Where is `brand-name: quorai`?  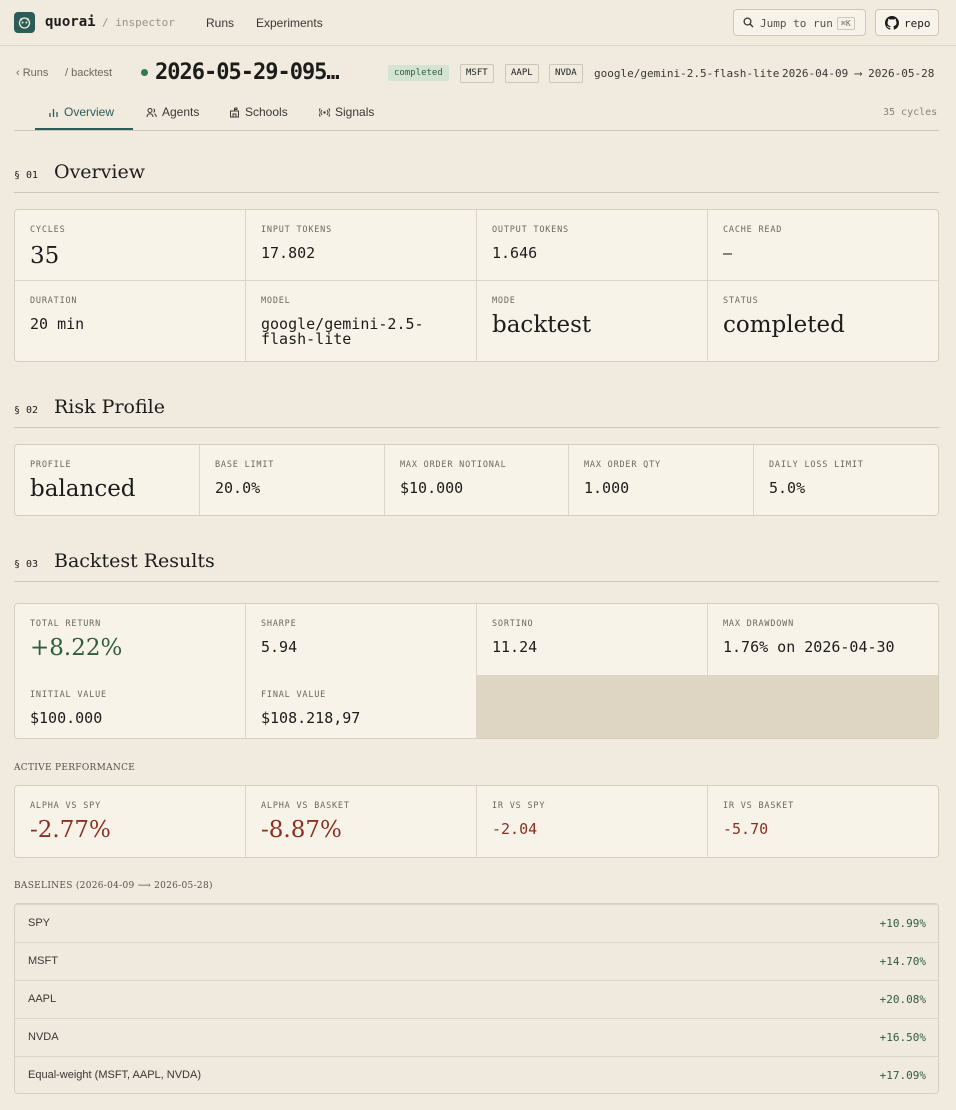
brand-name: quorai is located at coordinates (70, 22).